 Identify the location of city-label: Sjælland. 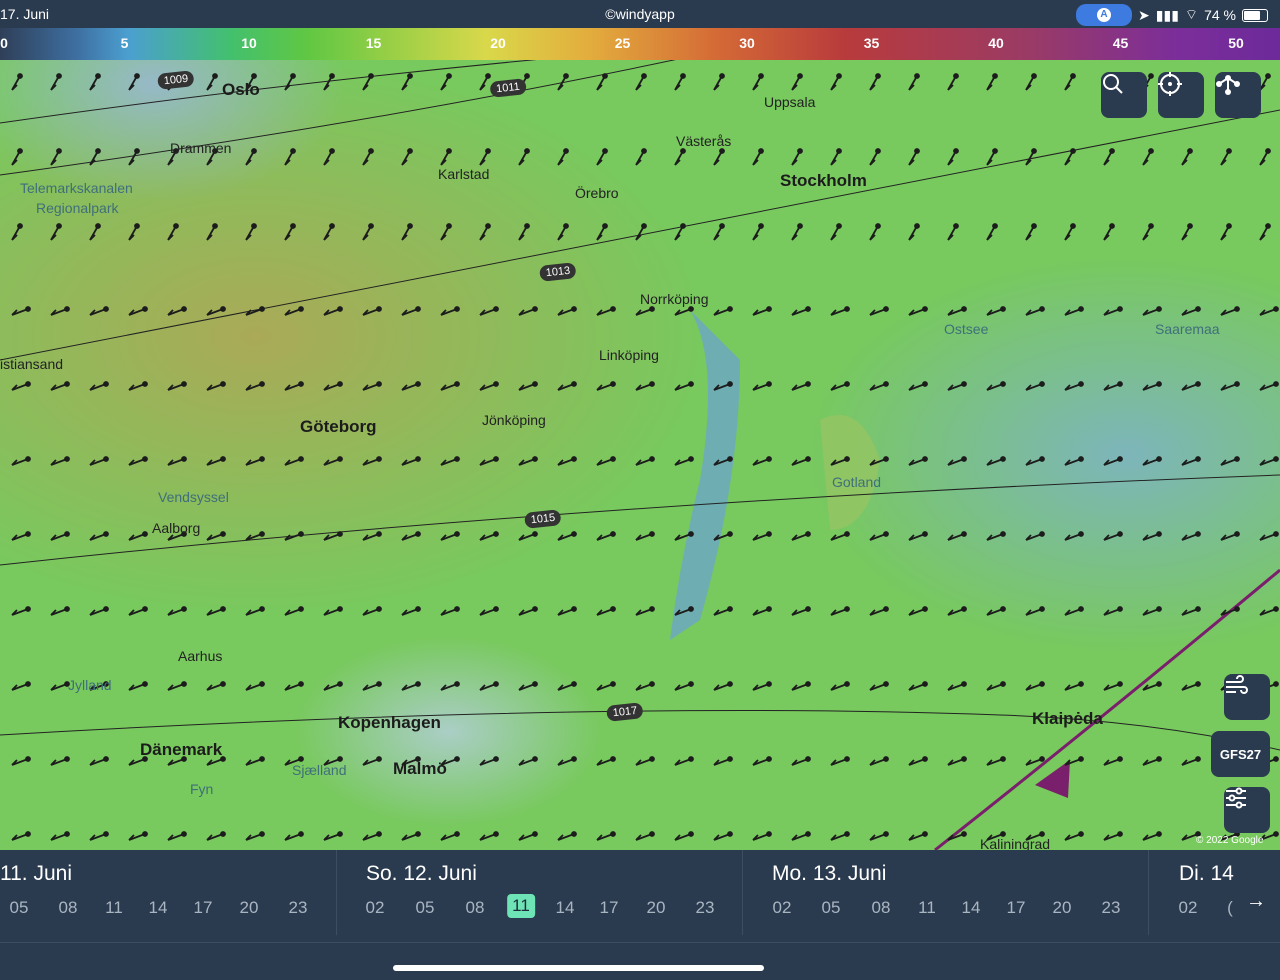
(319, 770).